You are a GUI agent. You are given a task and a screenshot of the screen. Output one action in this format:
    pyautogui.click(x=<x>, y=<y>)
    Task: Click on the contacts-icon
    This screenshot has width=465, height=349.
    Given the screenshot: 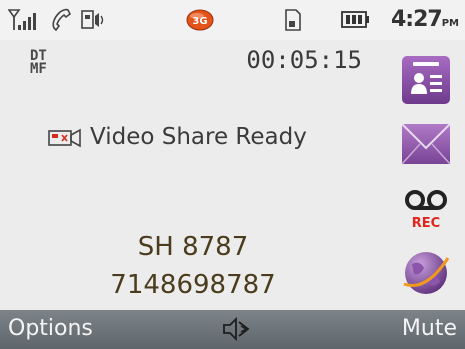 What is the action you would take?
    pyautogui.click(x=426, y=80)
    